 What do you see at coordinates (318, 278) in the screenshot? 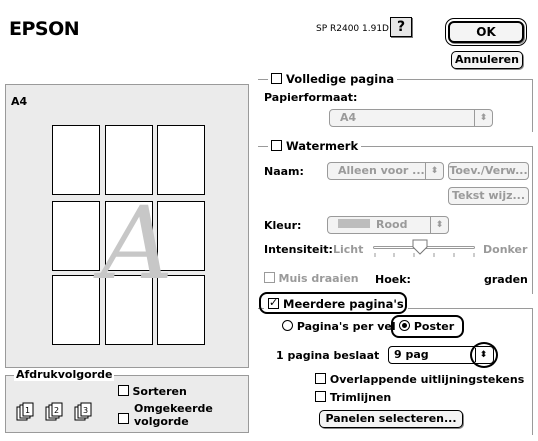
I see `rotate-mouse-label: Muis draaien` at bounding box center [318, 278].